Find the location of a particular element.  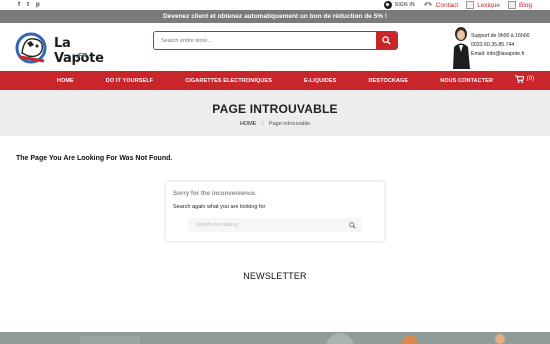

twitter-icon: t is located at coordinates (28, 5).